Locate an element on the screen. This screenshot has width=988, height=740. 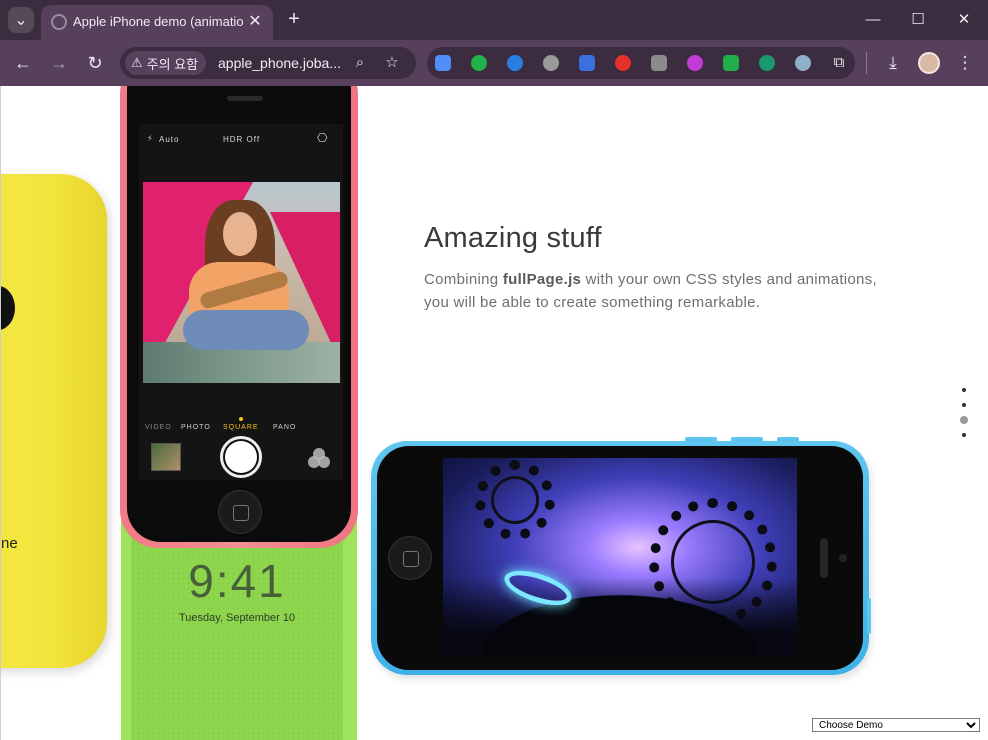
chevron-down-icon: ⌄ is located at coordinates (21, 20).